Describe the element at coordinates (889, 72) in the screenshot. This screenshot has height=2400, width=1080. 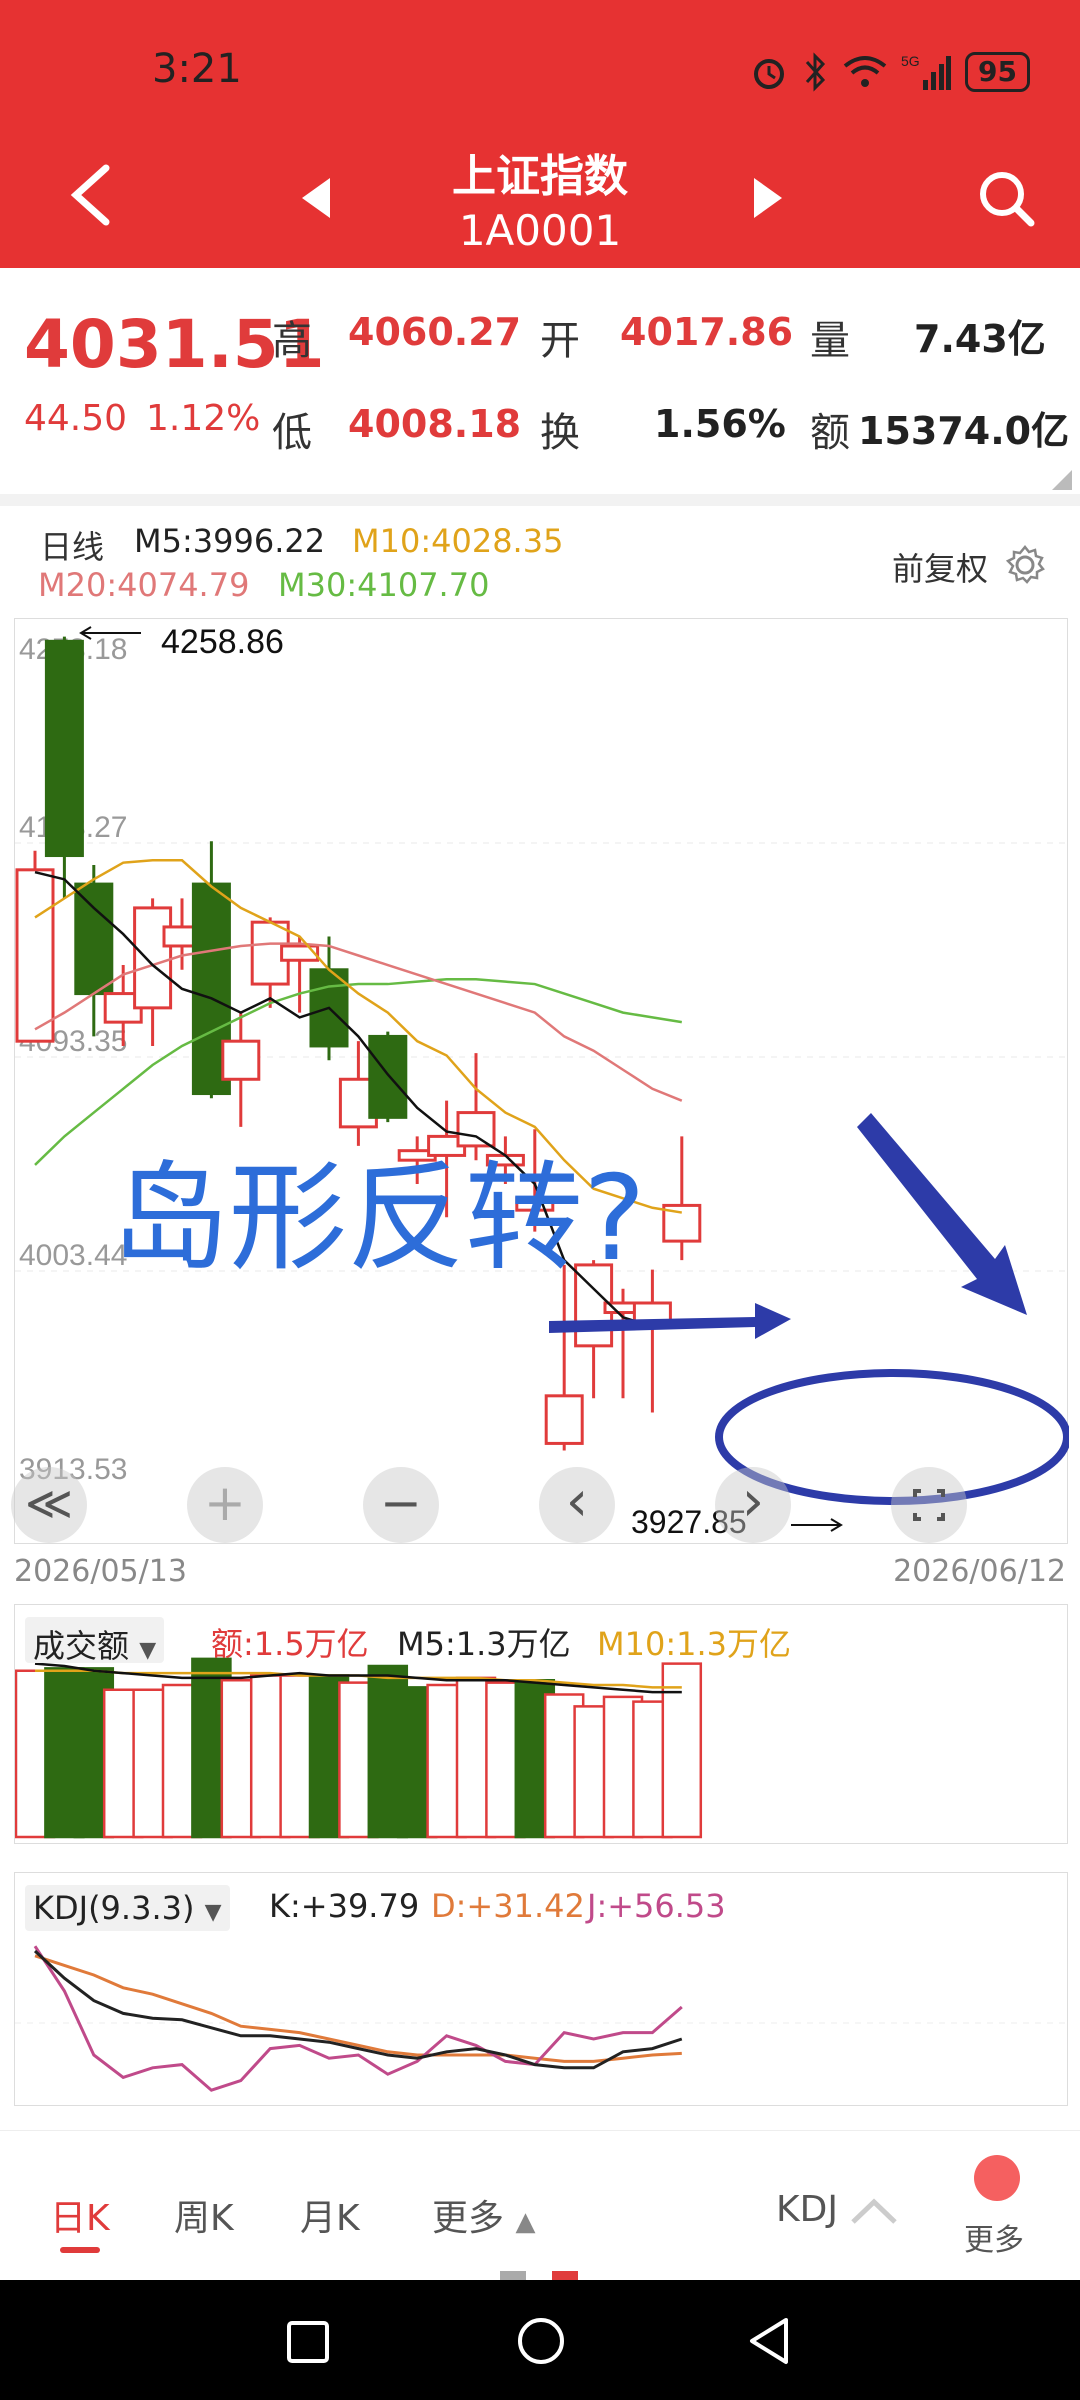
I see `status-icons: 5G 95` at that location.